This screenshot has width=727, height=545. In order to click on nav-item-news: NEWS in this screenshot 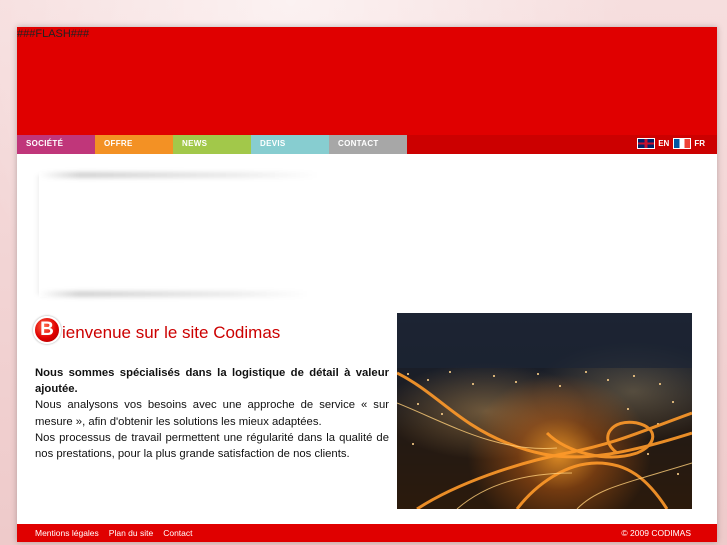, I will do `click(212, 144)`.